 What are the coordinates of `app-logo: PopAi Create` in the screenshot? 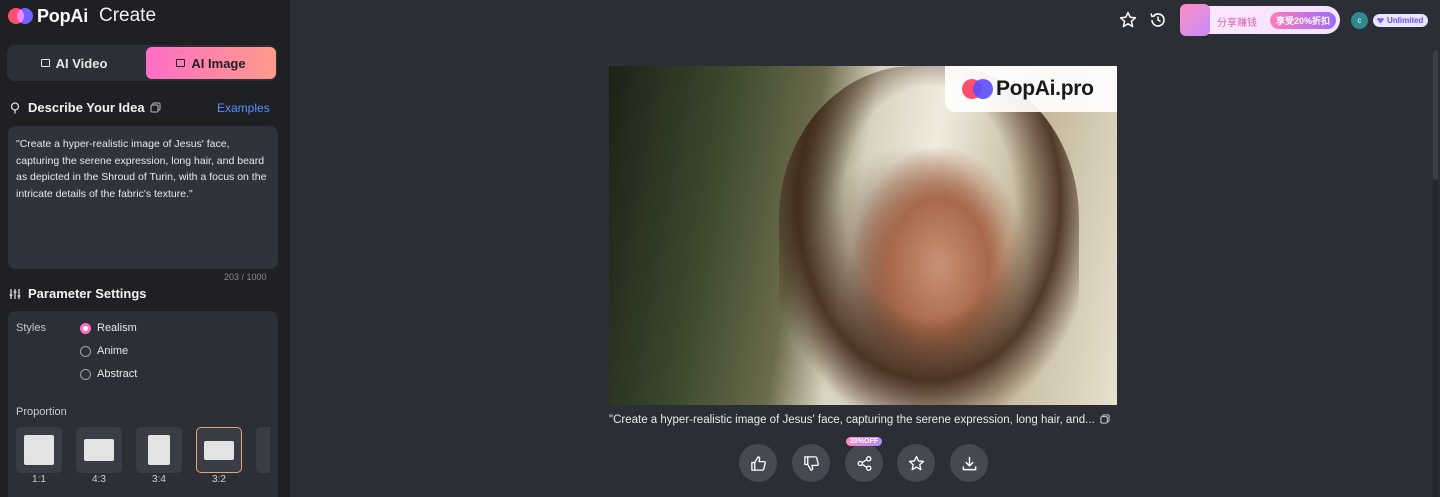 It's located at (82, 16).